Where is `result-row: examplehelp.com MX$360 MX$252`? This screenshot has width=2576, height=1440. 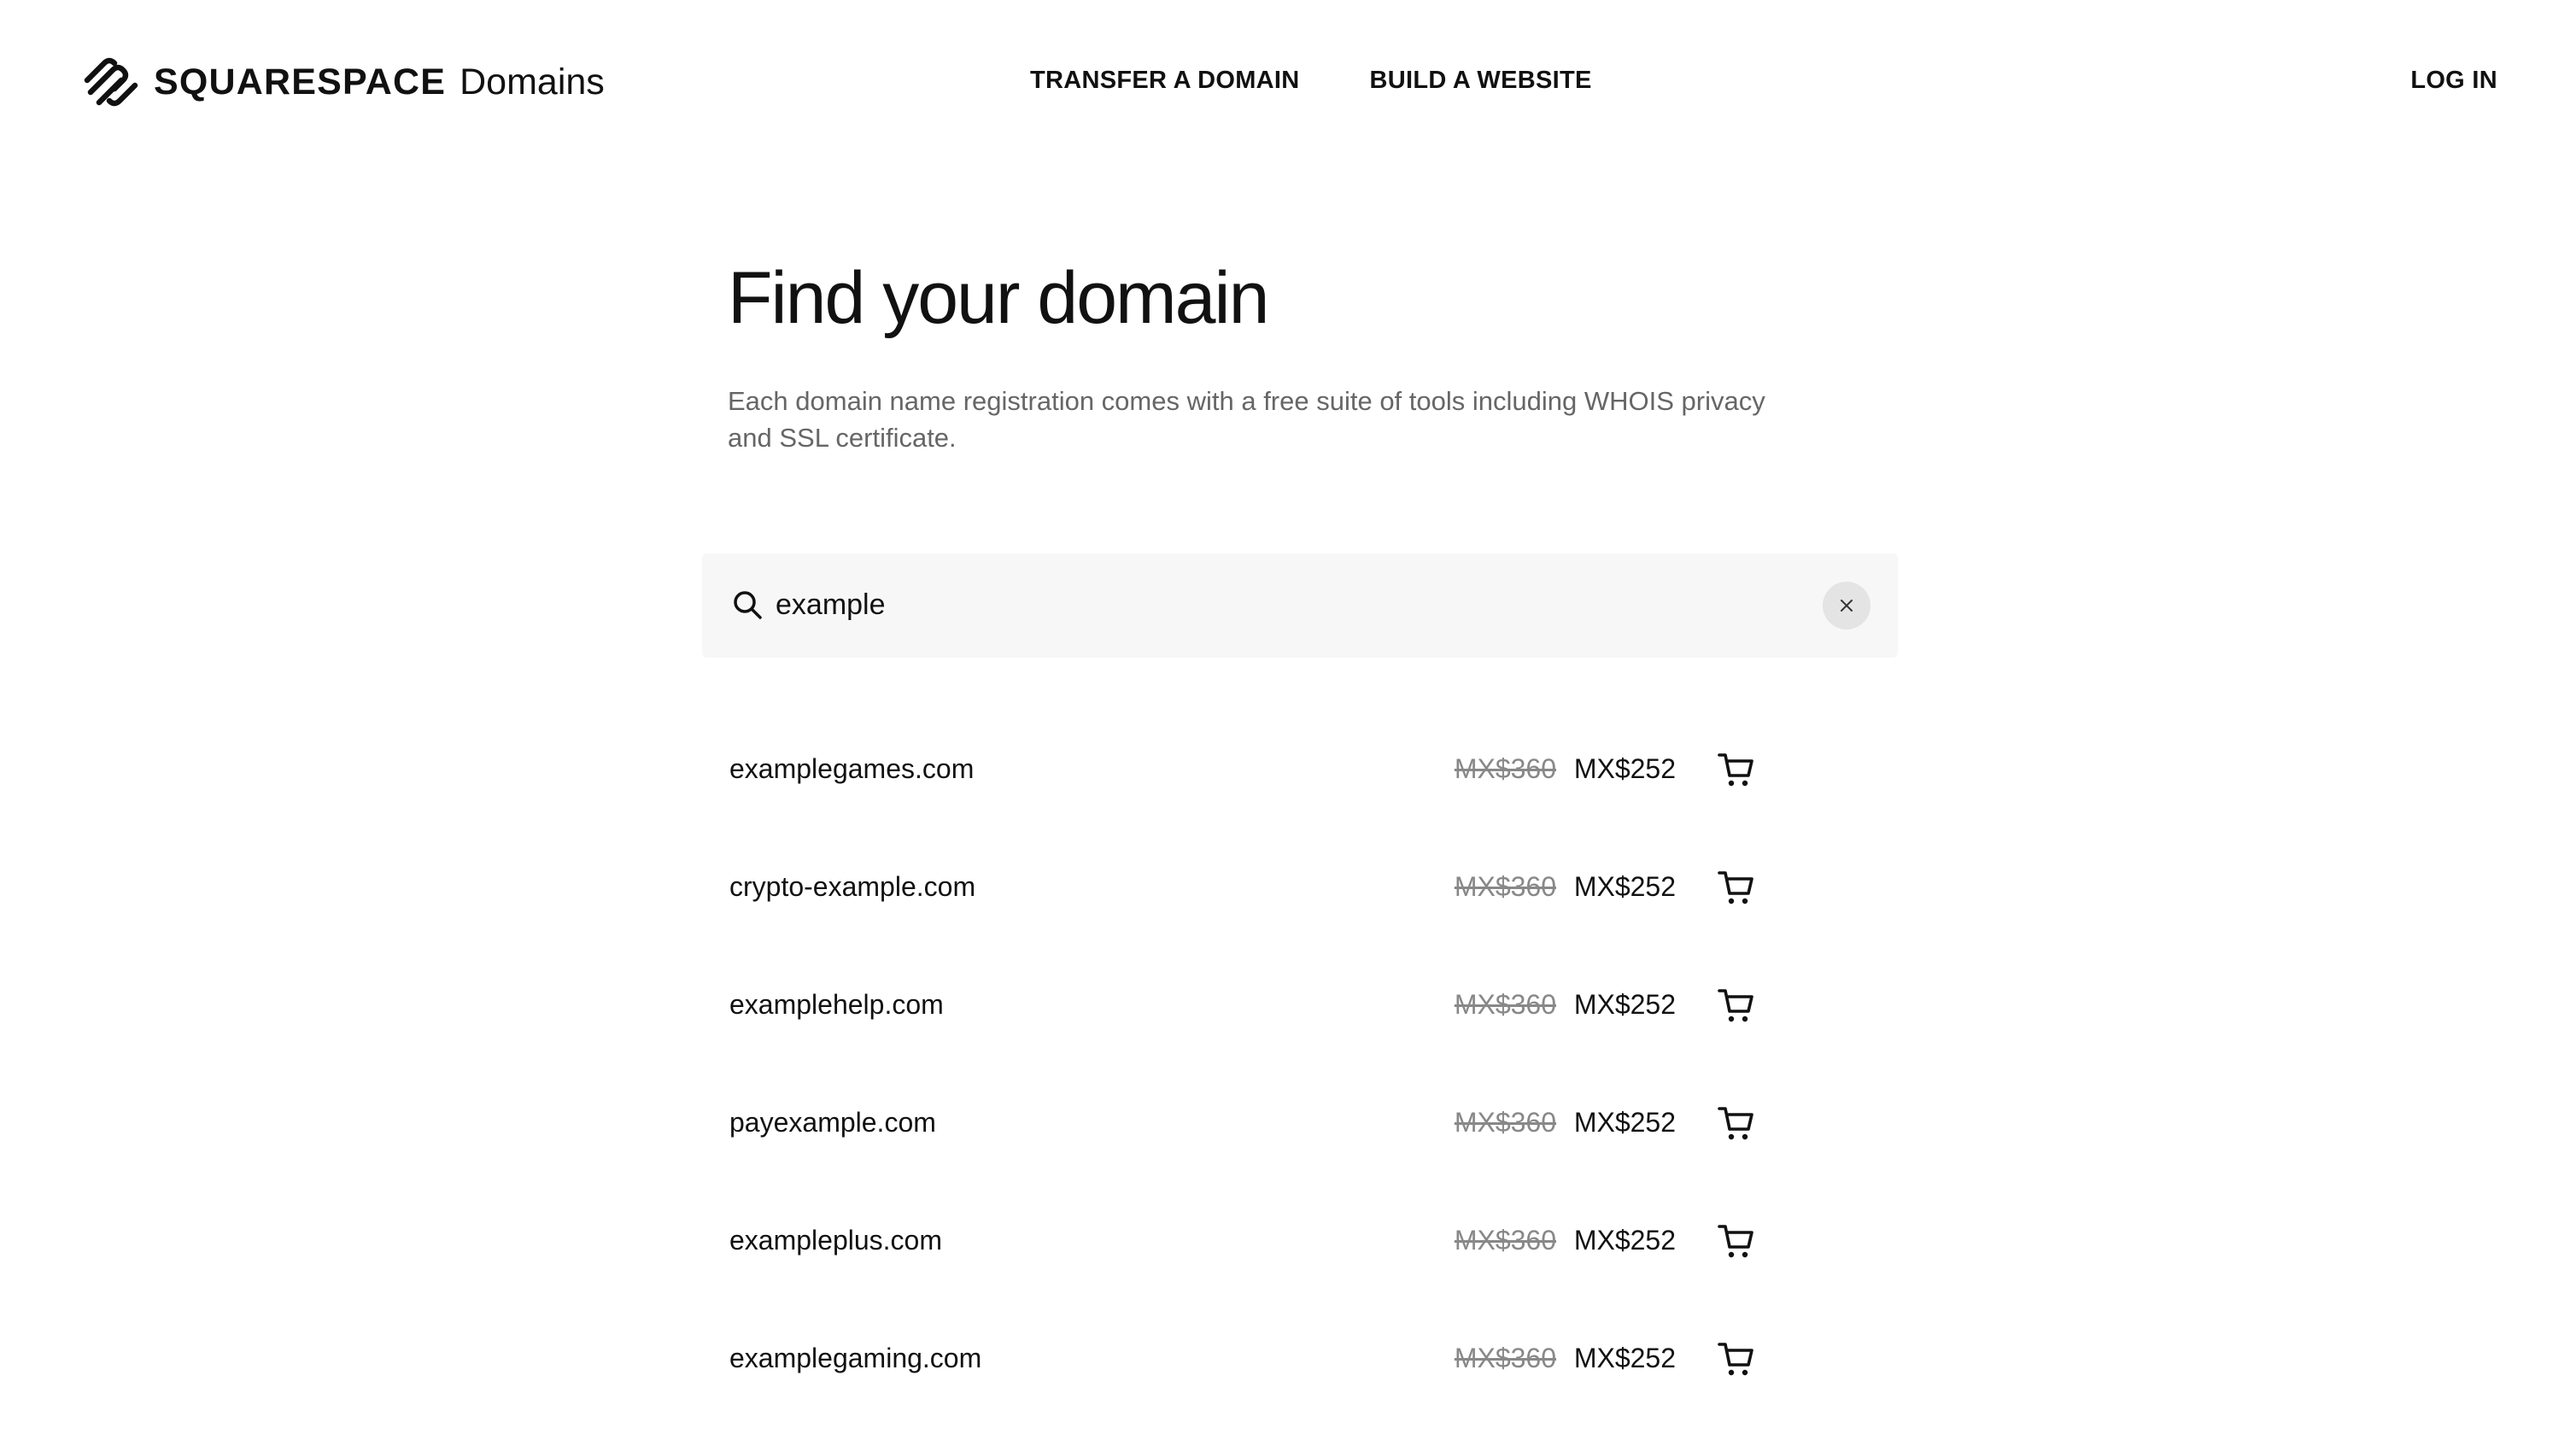
result-row: examplehelp.com MX$360 MX$252 is located at coordinates (1300, 1027).